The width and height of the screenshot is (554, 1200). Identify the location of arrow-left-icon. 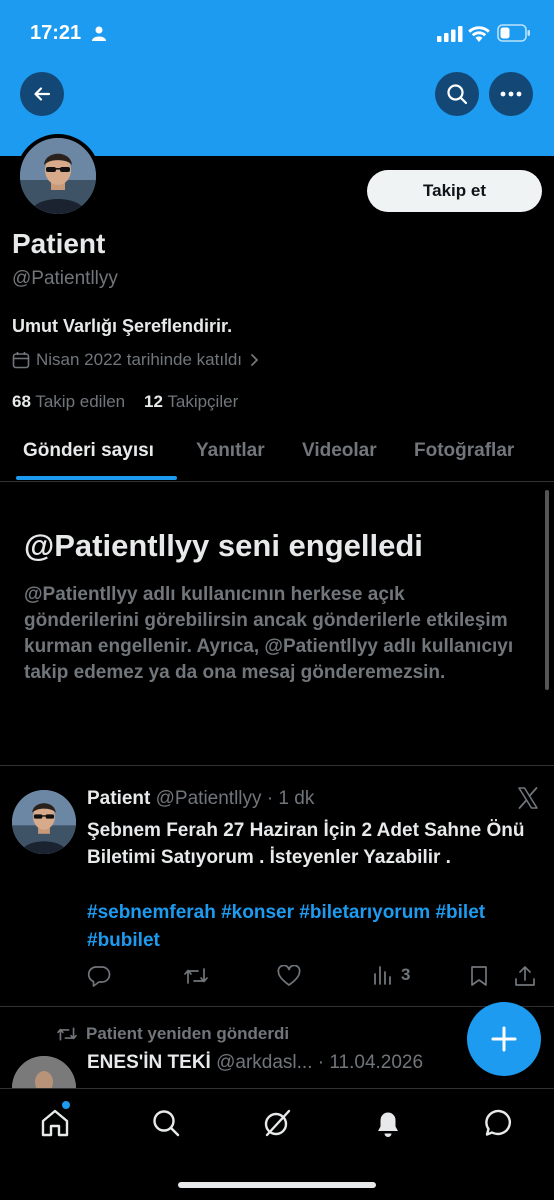
(42, 94).